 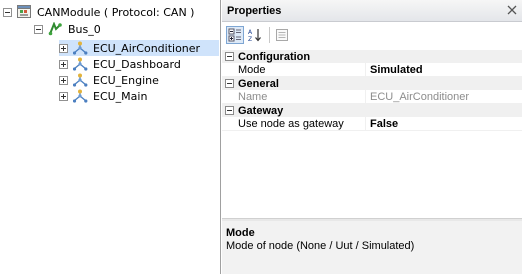 What do you see at coordinates (274, 56) in the screenshot?
I see `category-label: Configuration` at bounding box center [274, 56].